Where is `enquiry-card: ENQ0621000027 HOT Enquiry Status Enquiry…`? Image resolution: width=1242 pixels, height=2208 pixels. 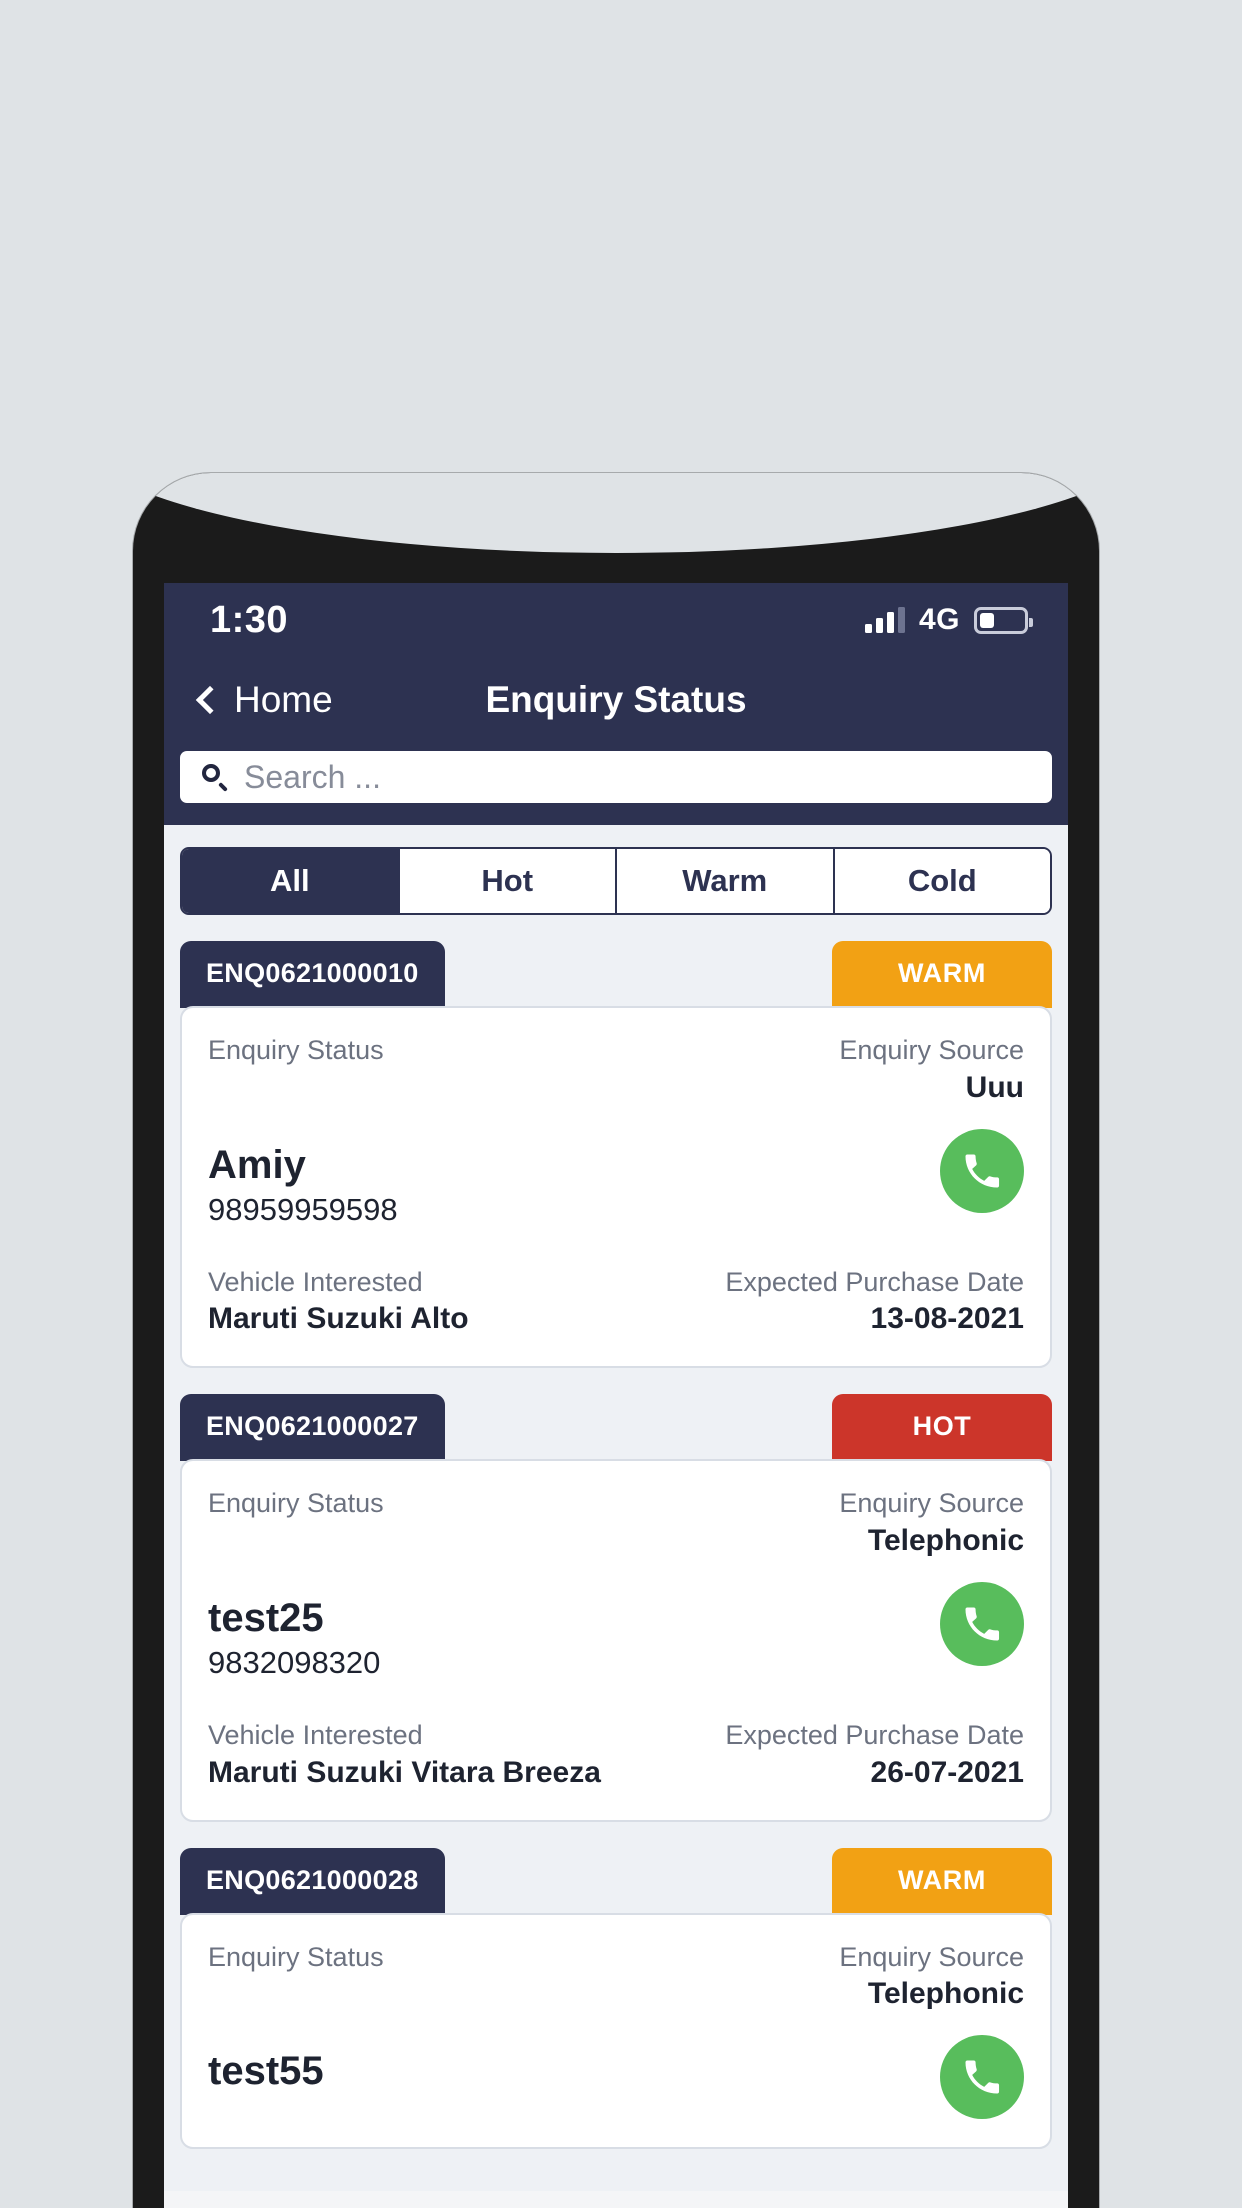 enquiry-card: ENQ0621000027 HOT Enquiry Status Enquiry… is located at coordinates (616, 1608).